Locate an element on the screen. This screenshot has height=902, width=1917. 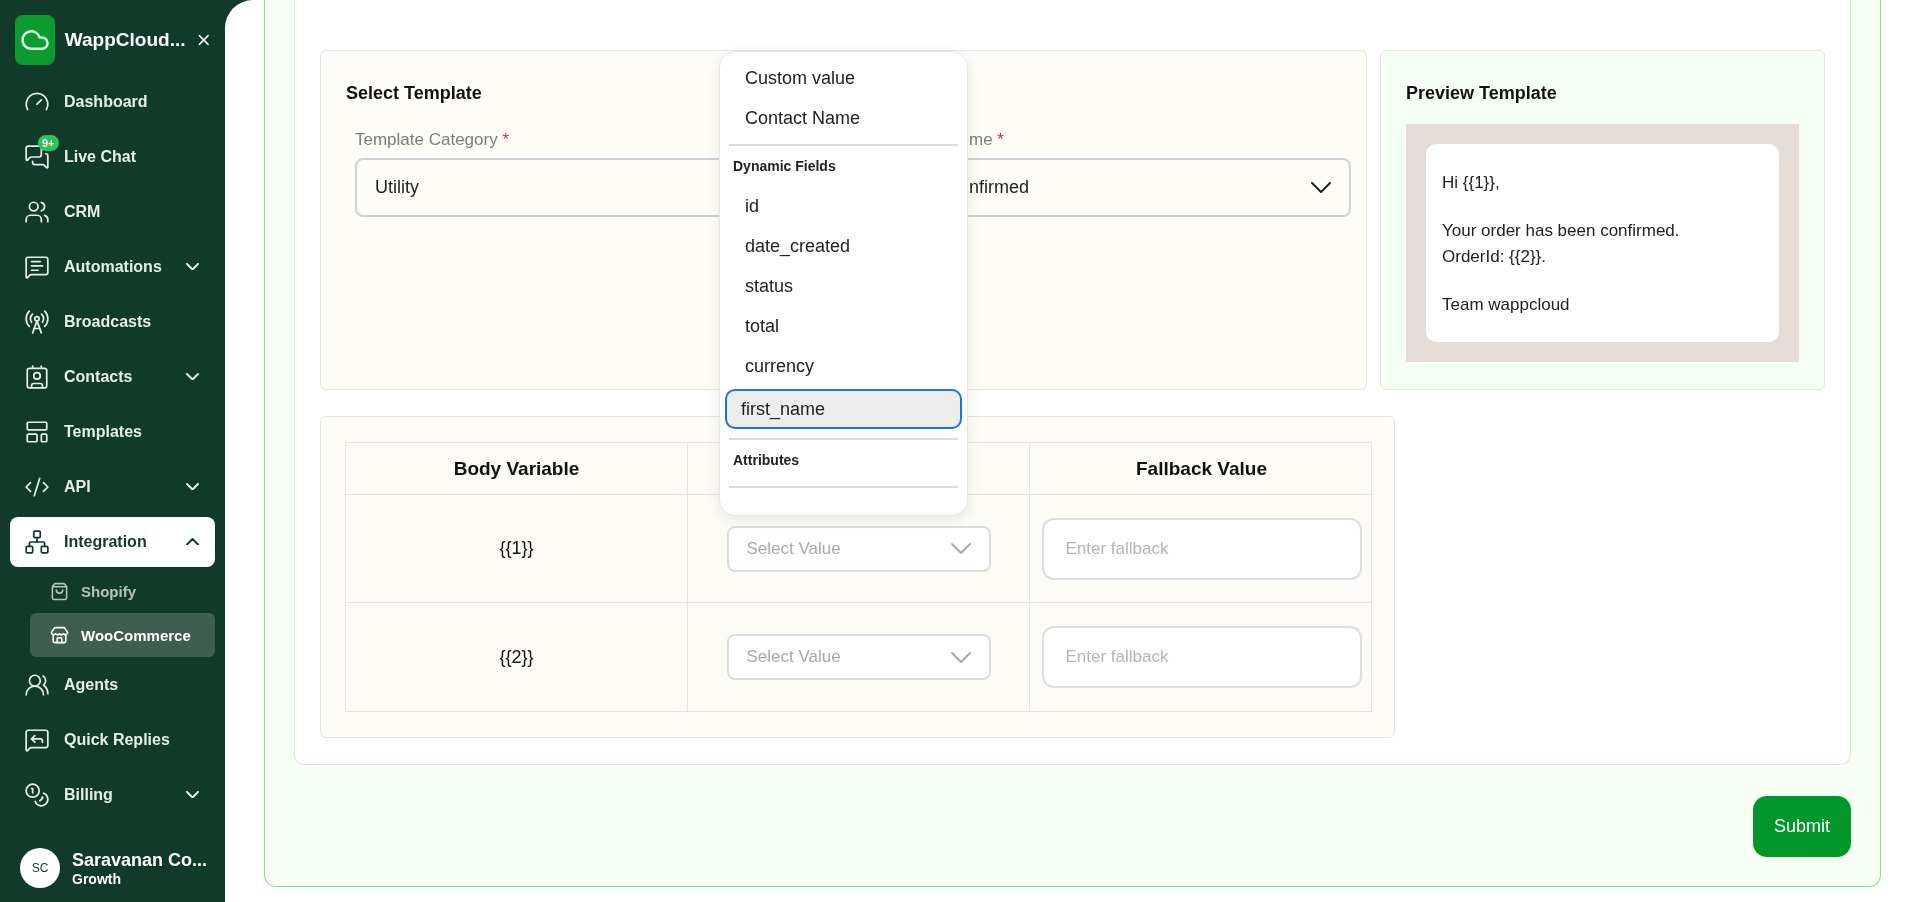
dropdown-option: Custom value is located at coordinates (843, 78).